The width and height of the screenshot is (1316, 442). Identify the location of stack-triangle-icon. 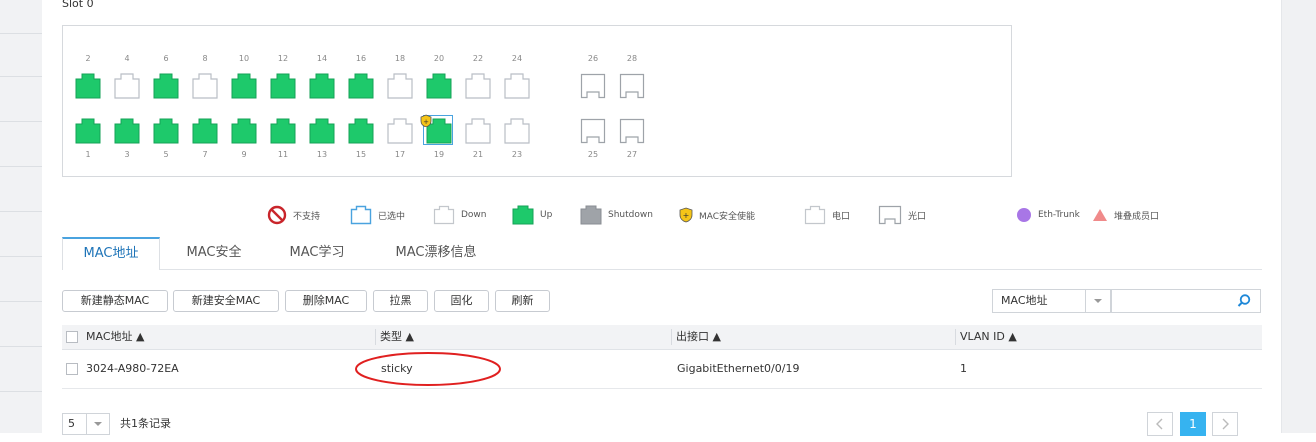
(1100, 215).